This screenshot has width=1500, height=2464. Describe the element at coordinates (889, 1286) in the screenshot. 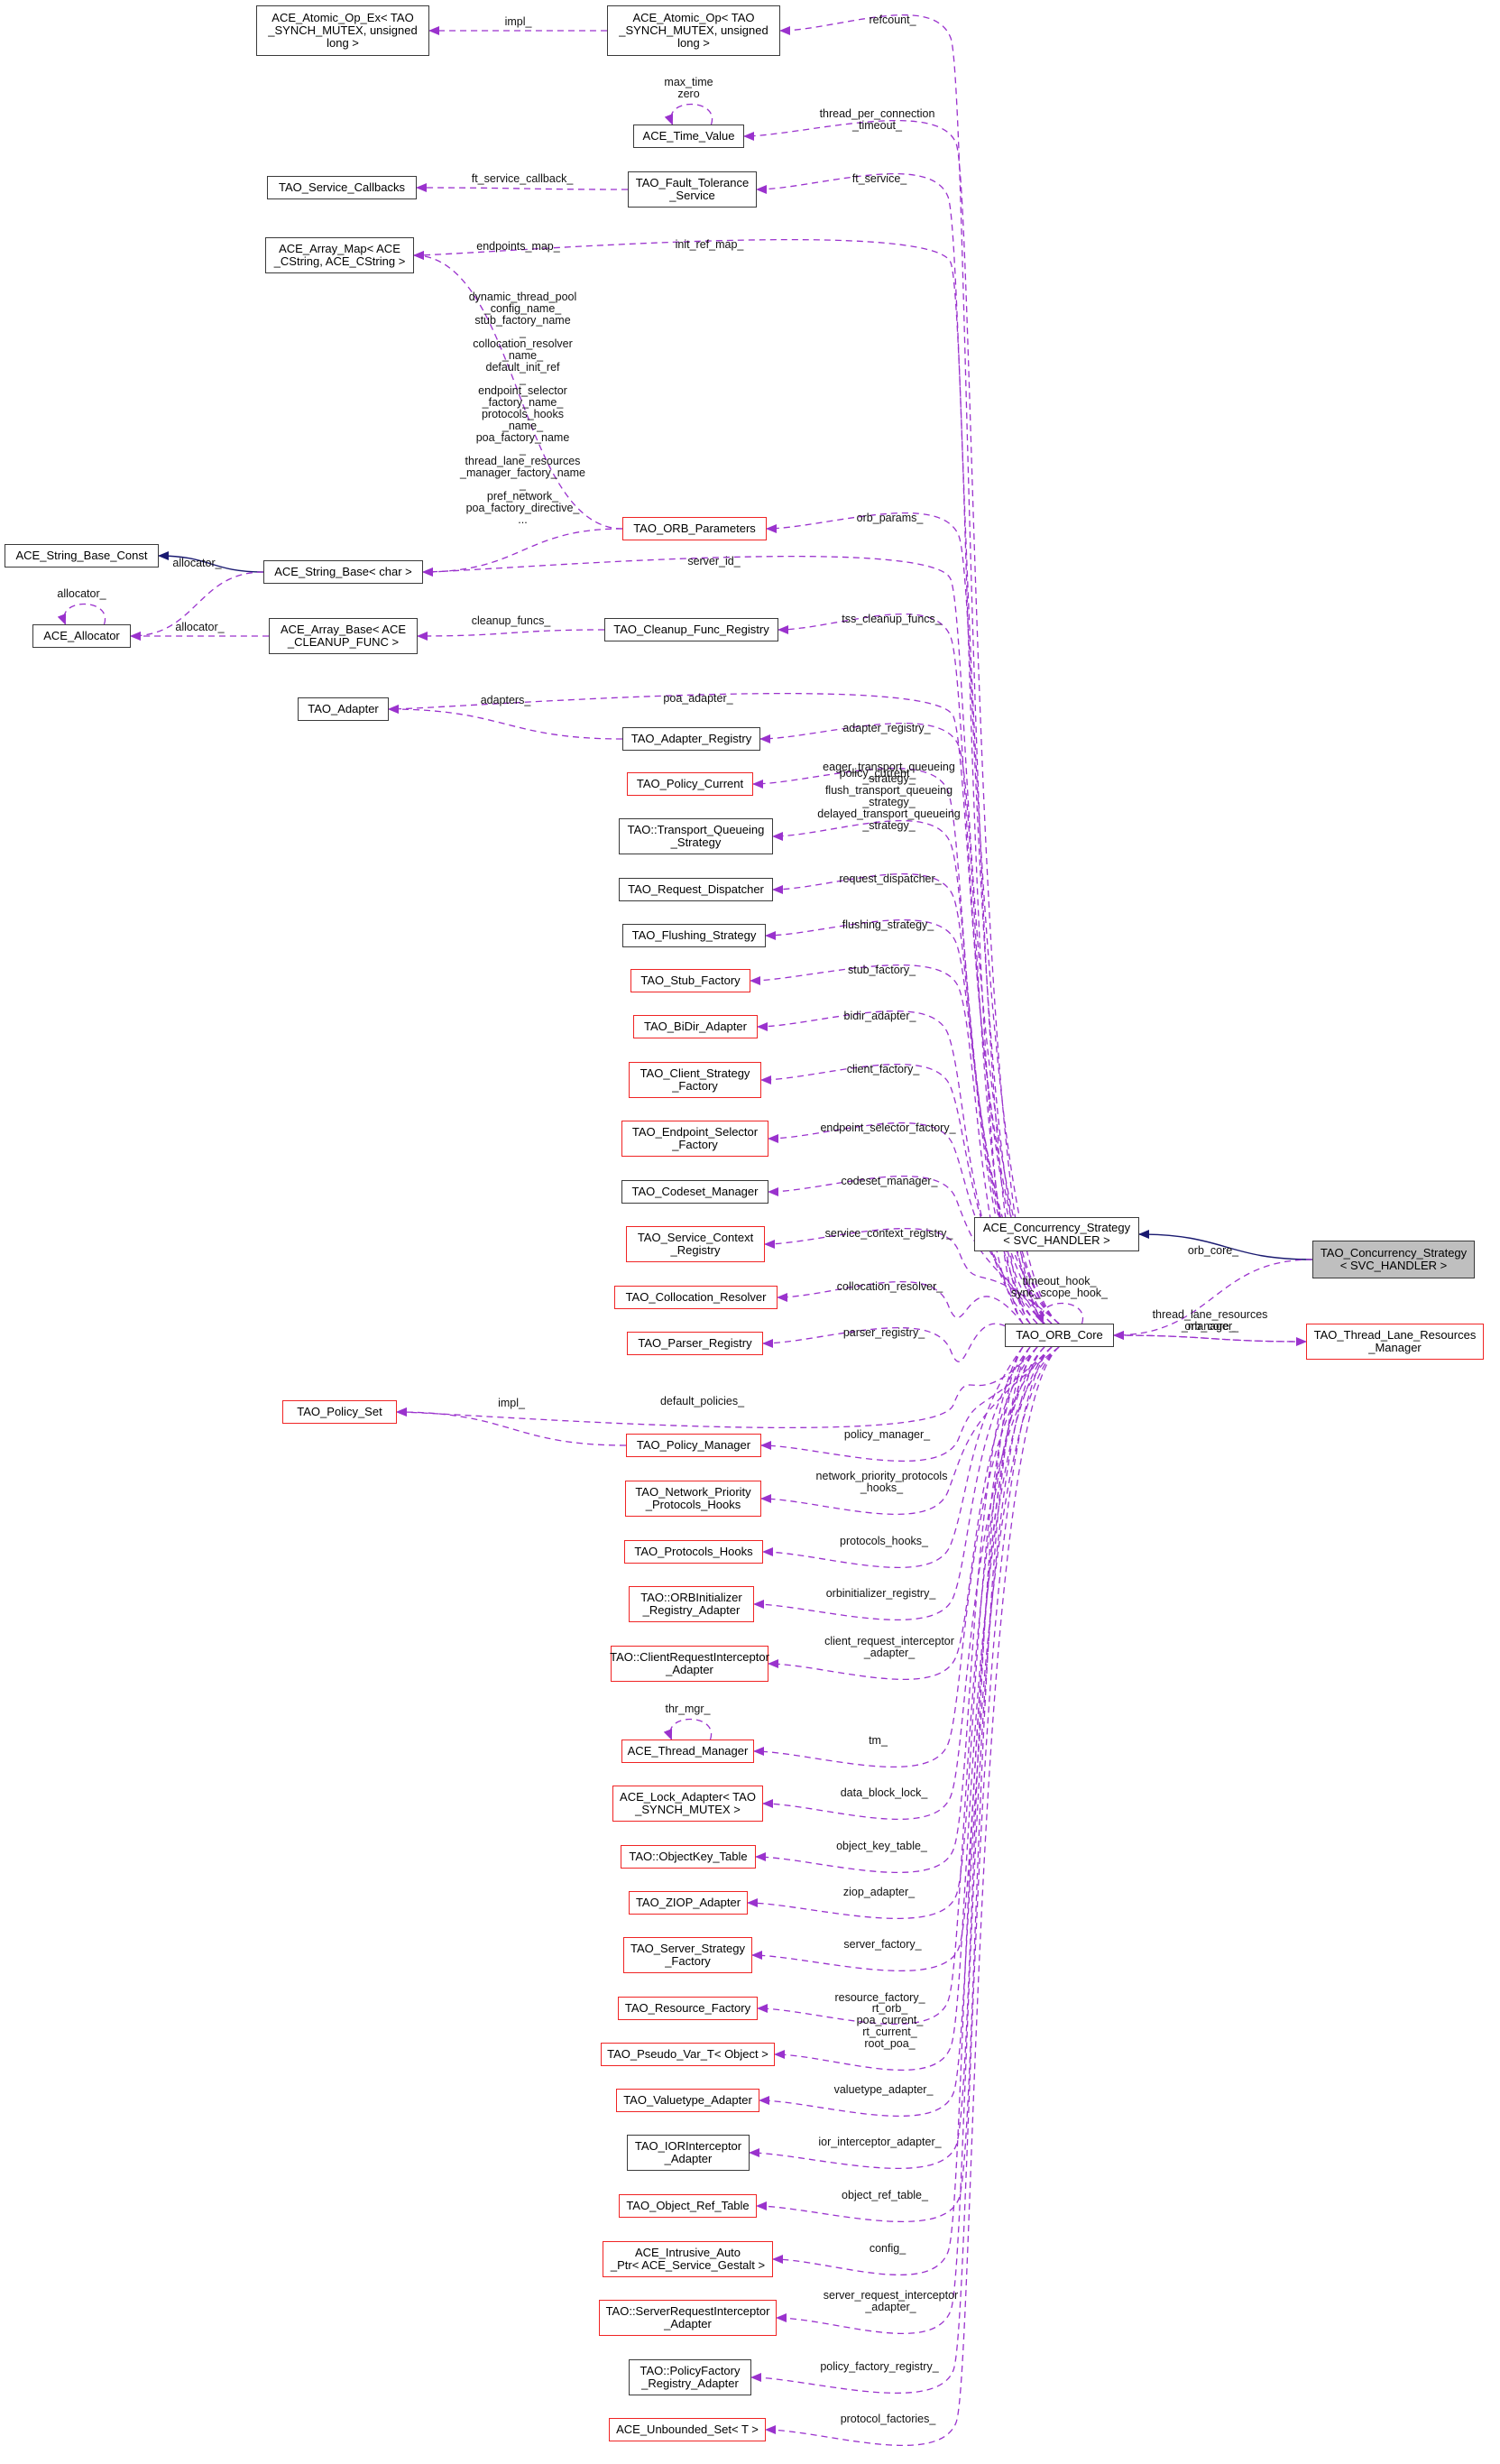

I see `edge-label: collocation_resolver_` at that location.